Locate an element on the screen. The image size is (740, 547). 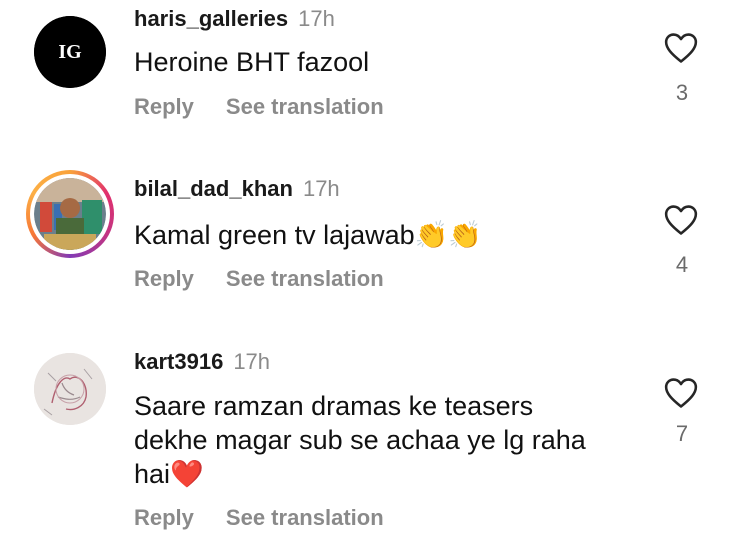
story-ring-inner is located at coordinates (70, 214).